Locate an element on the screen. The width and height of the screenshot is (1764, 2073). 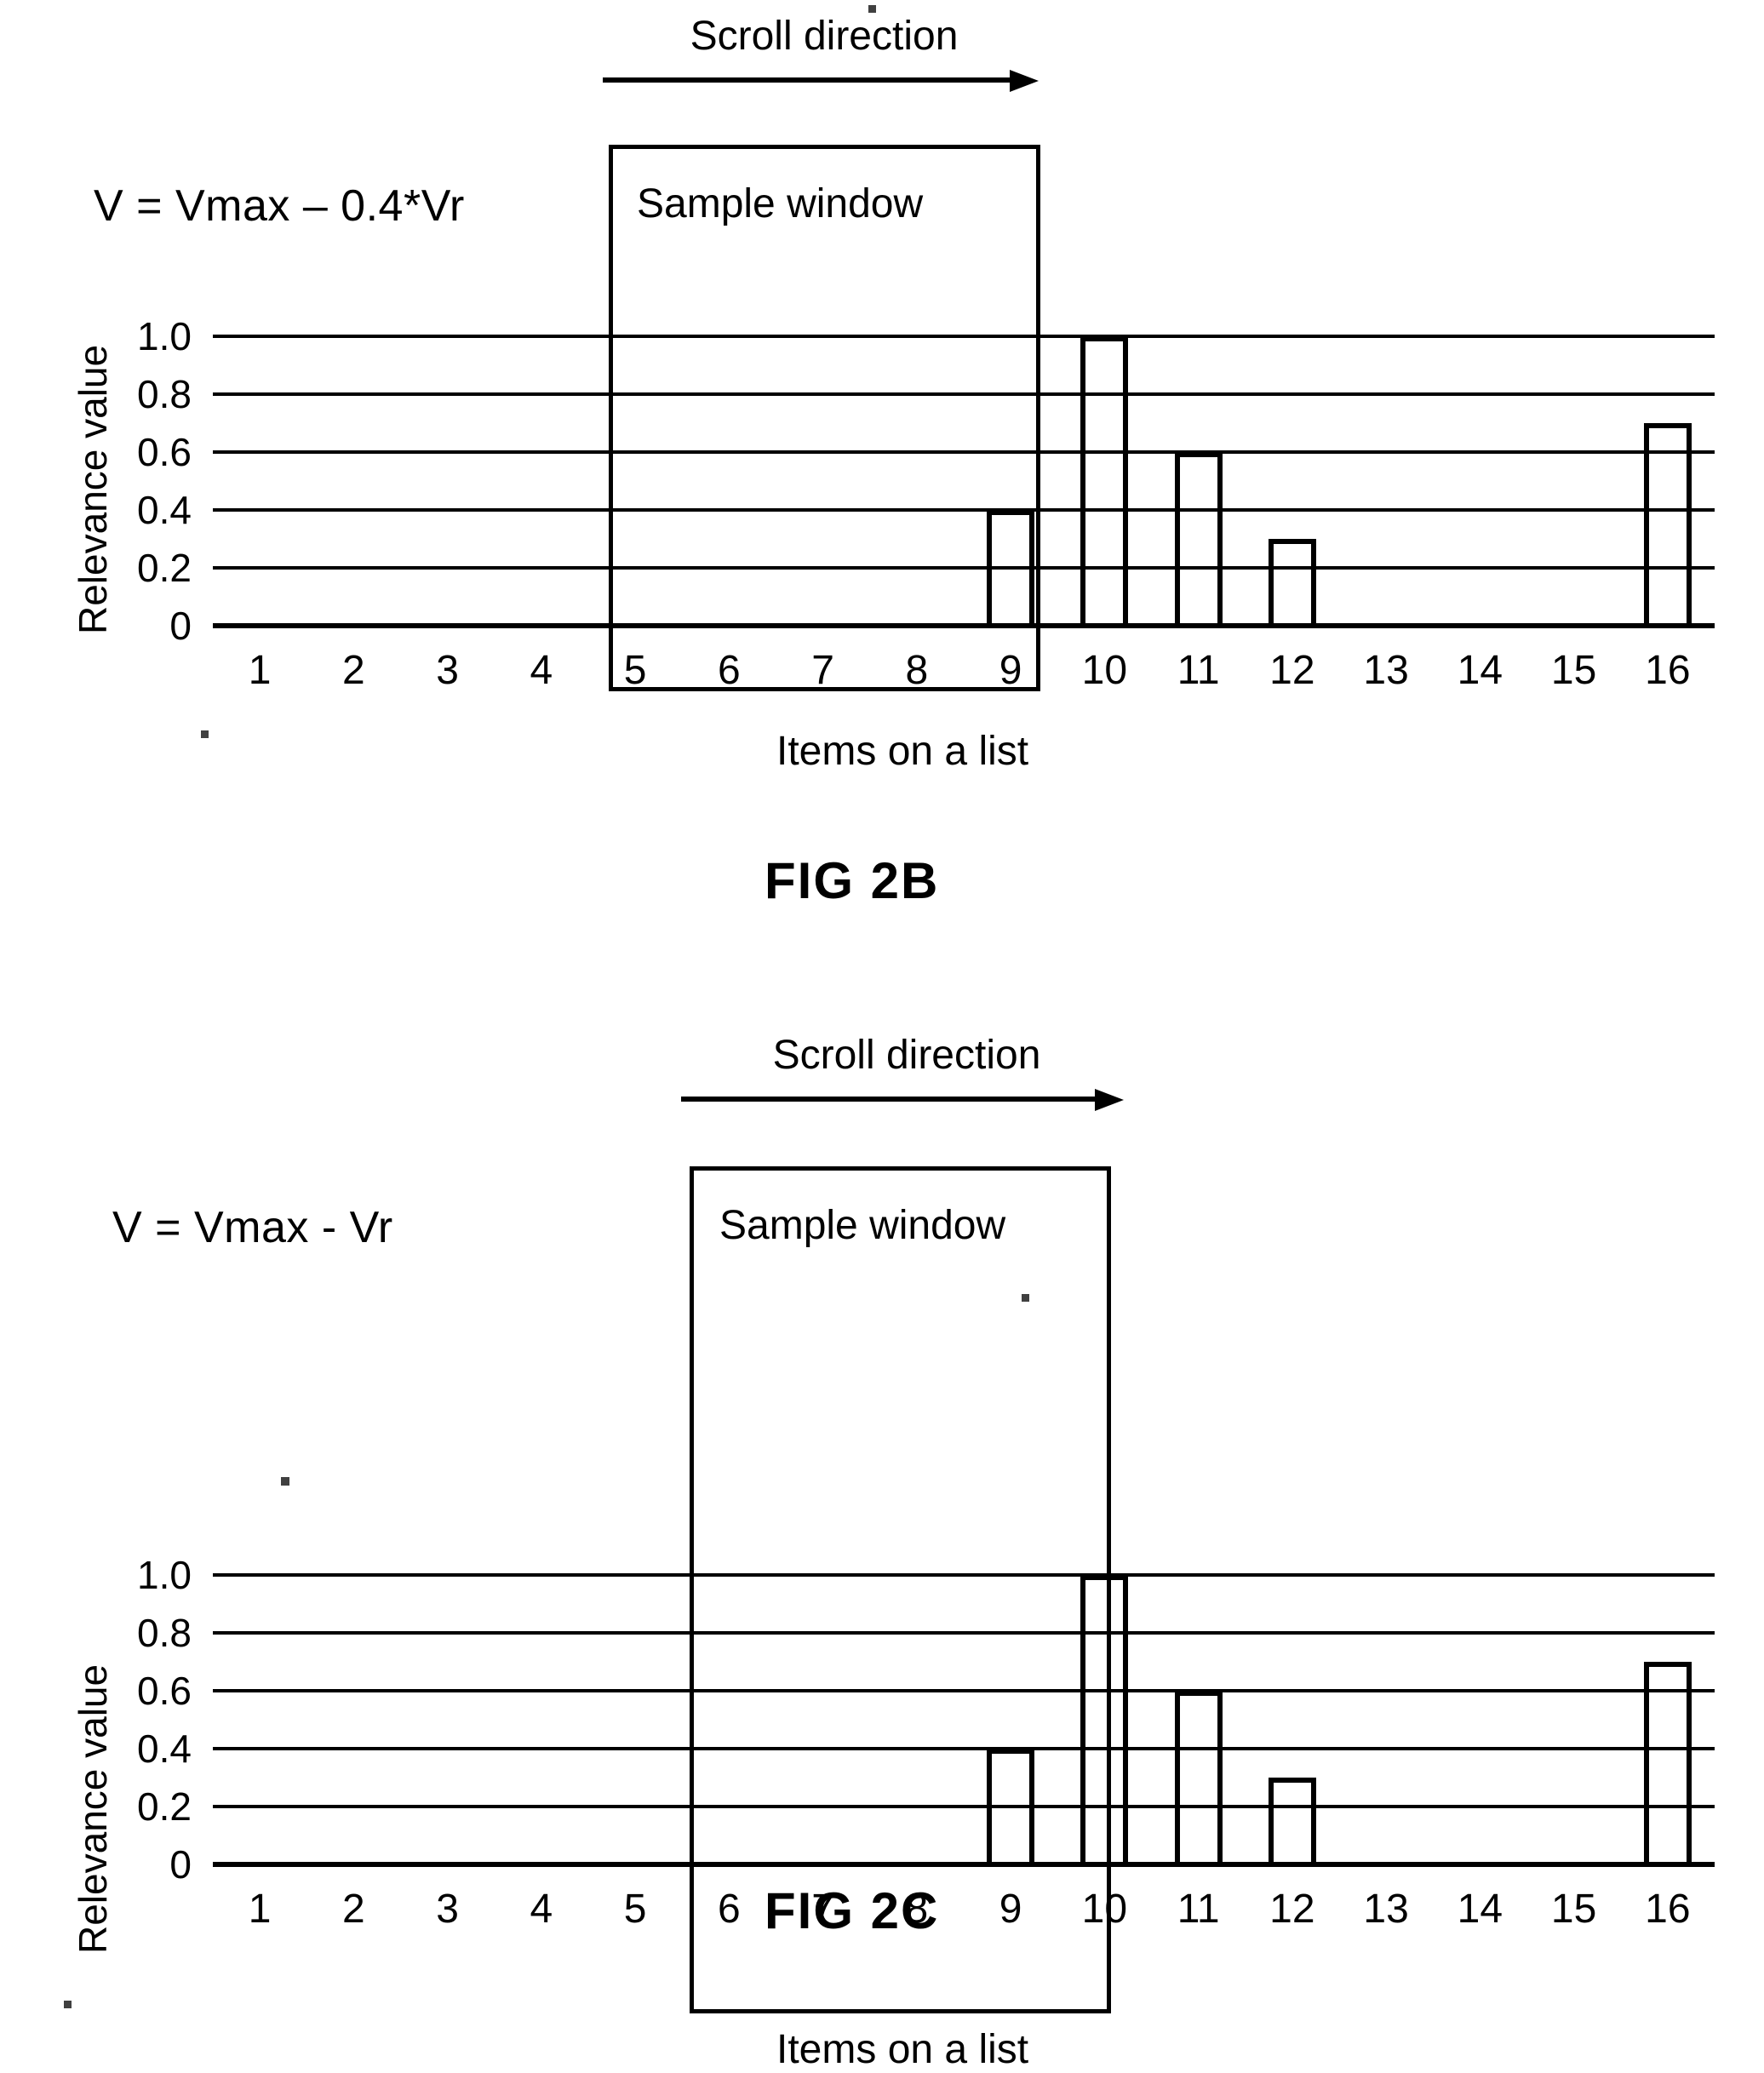
x-axis-title-2c: Items on a list is located at coordinates (902, 2049).